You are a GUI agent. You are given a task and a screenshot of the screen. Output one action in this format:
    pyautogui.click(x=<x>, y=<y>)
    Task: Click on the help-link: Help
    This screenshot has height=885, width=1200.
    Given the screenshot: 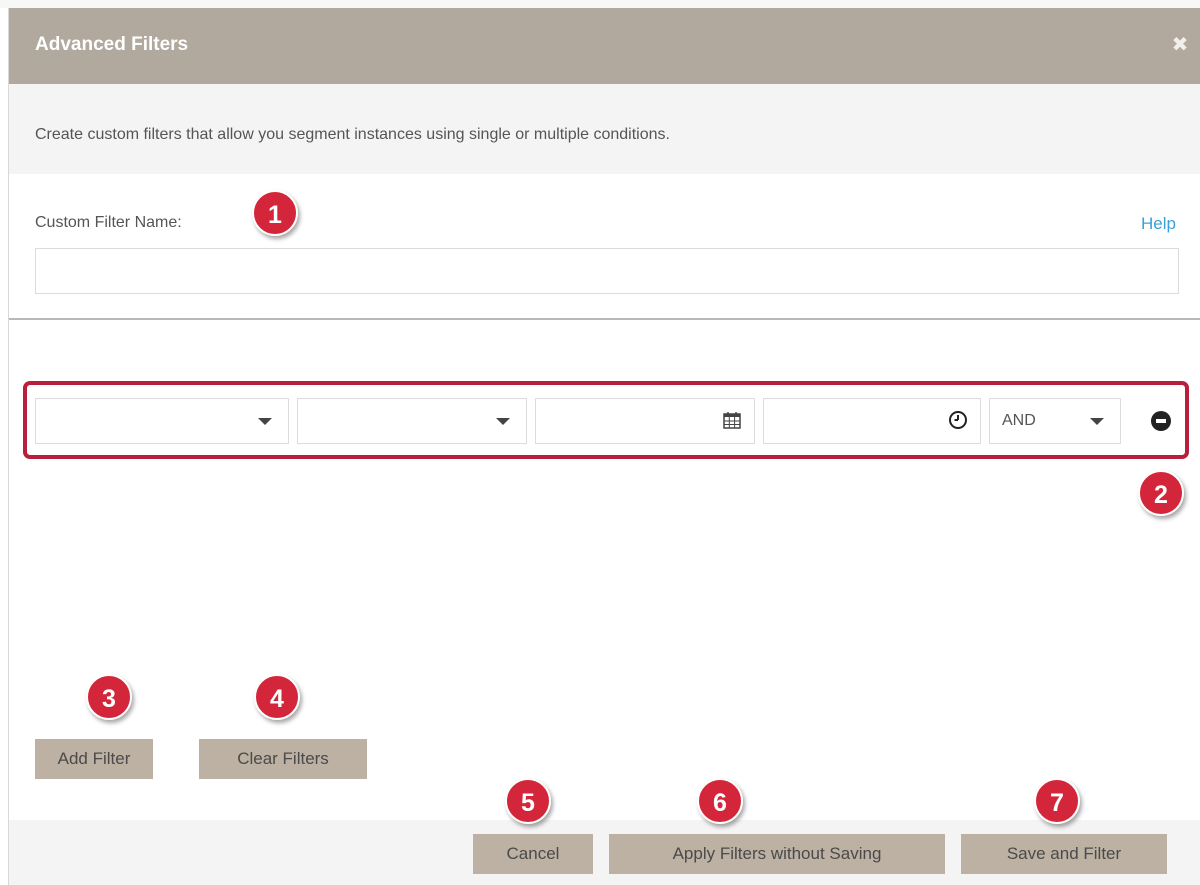 What is the action you would take?
    pyautogui.click(x=1158, y=224)
    